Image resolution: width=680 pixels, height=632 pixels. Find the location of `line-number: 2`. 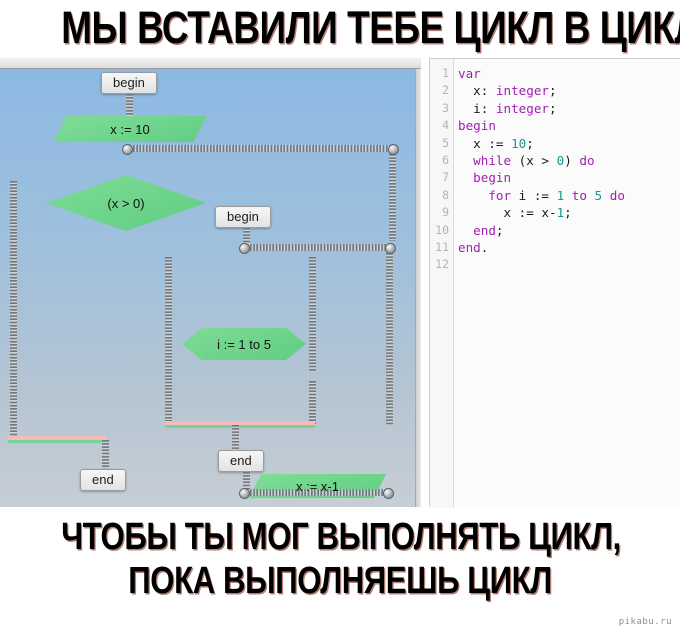

line-number: 2 is located at coordinates (445, 90).